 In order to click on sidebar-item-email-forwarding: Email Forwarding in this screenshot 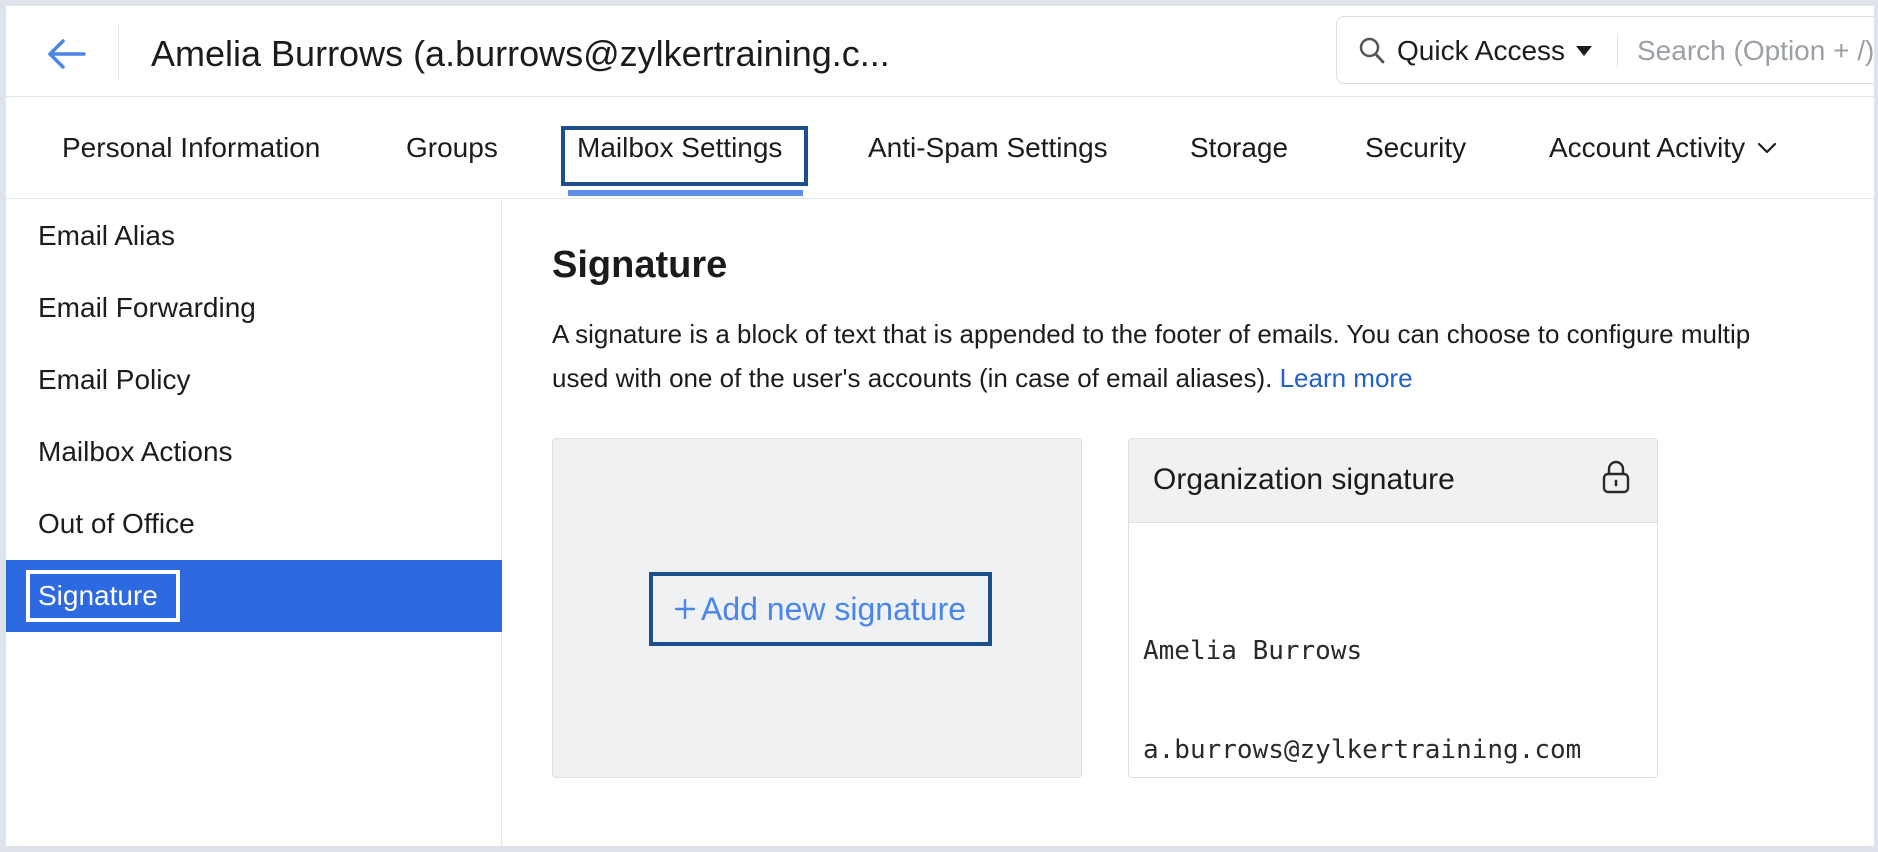, I will do `click(254, 308)`.